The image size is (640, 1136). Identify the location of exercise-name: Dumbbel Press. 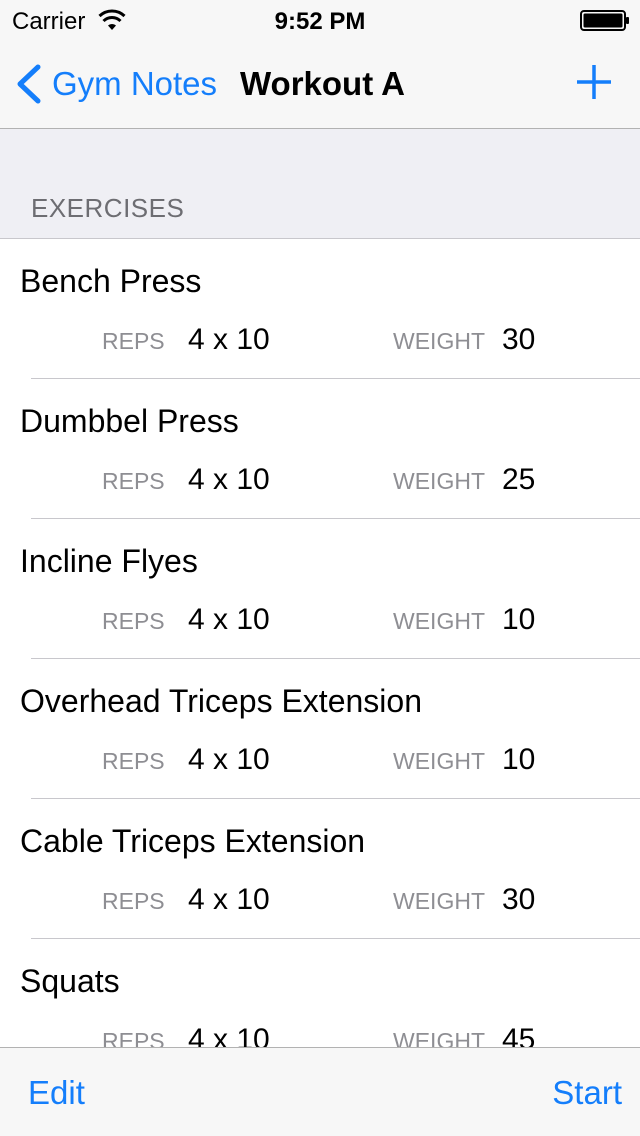
(129, 421).